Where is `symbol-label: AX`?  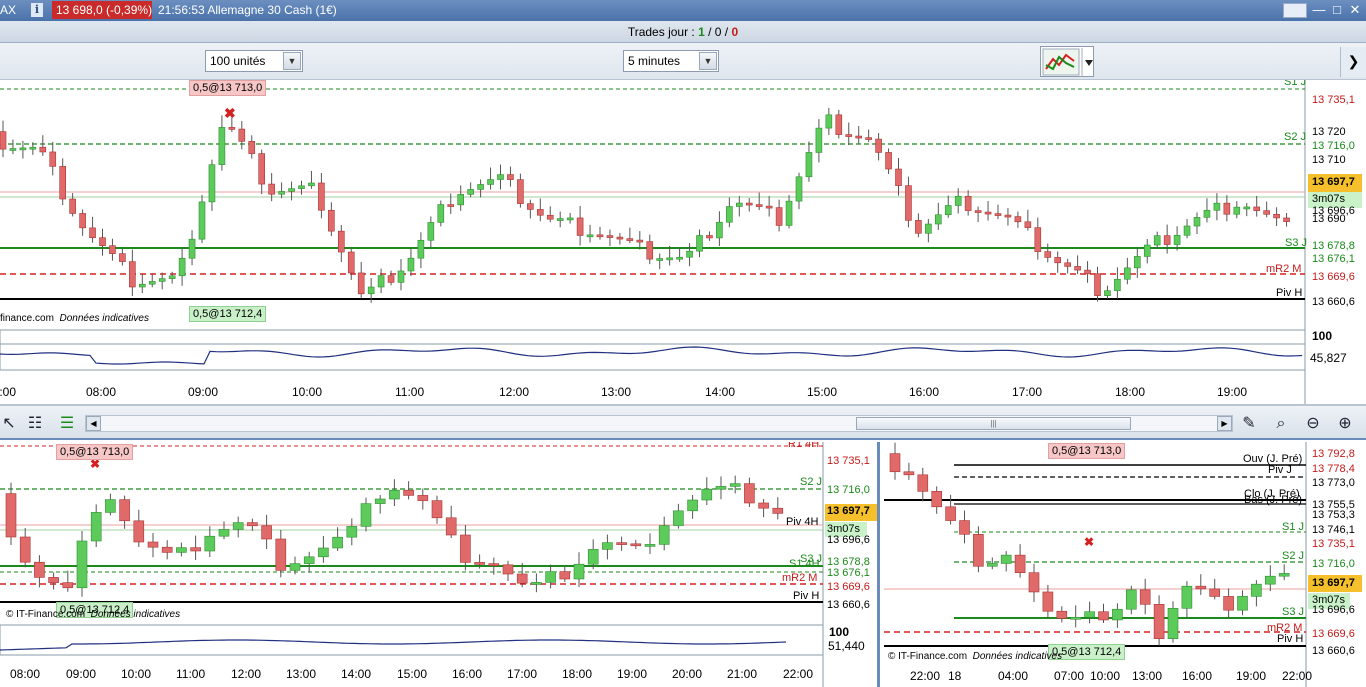 symbol-label: AX is located at coordinates (8, 10).